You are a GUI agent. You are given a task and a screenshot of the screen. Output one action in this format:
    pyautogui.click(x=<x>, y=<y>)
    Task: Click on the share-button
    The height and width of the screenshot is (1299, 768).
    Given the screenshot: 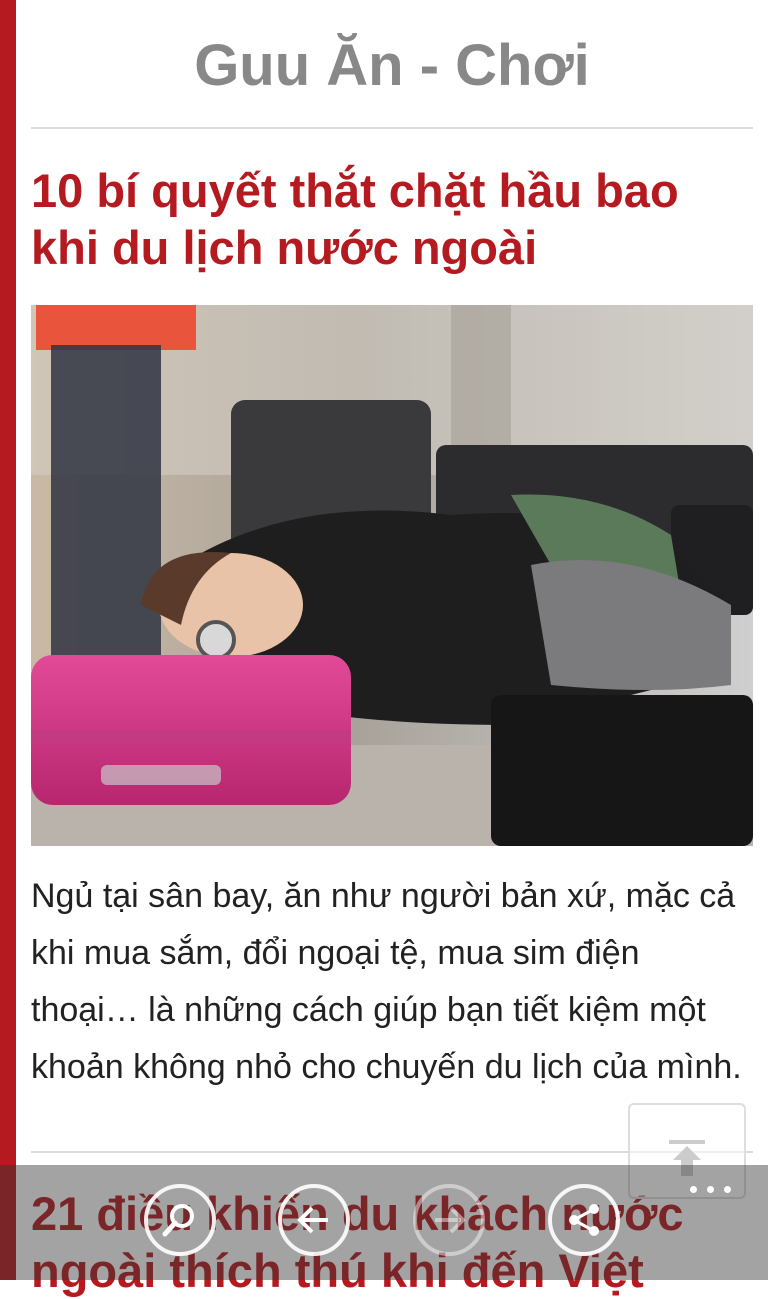 What is the action you would take?
    pyautogui.click(x=584, y=1220)
    